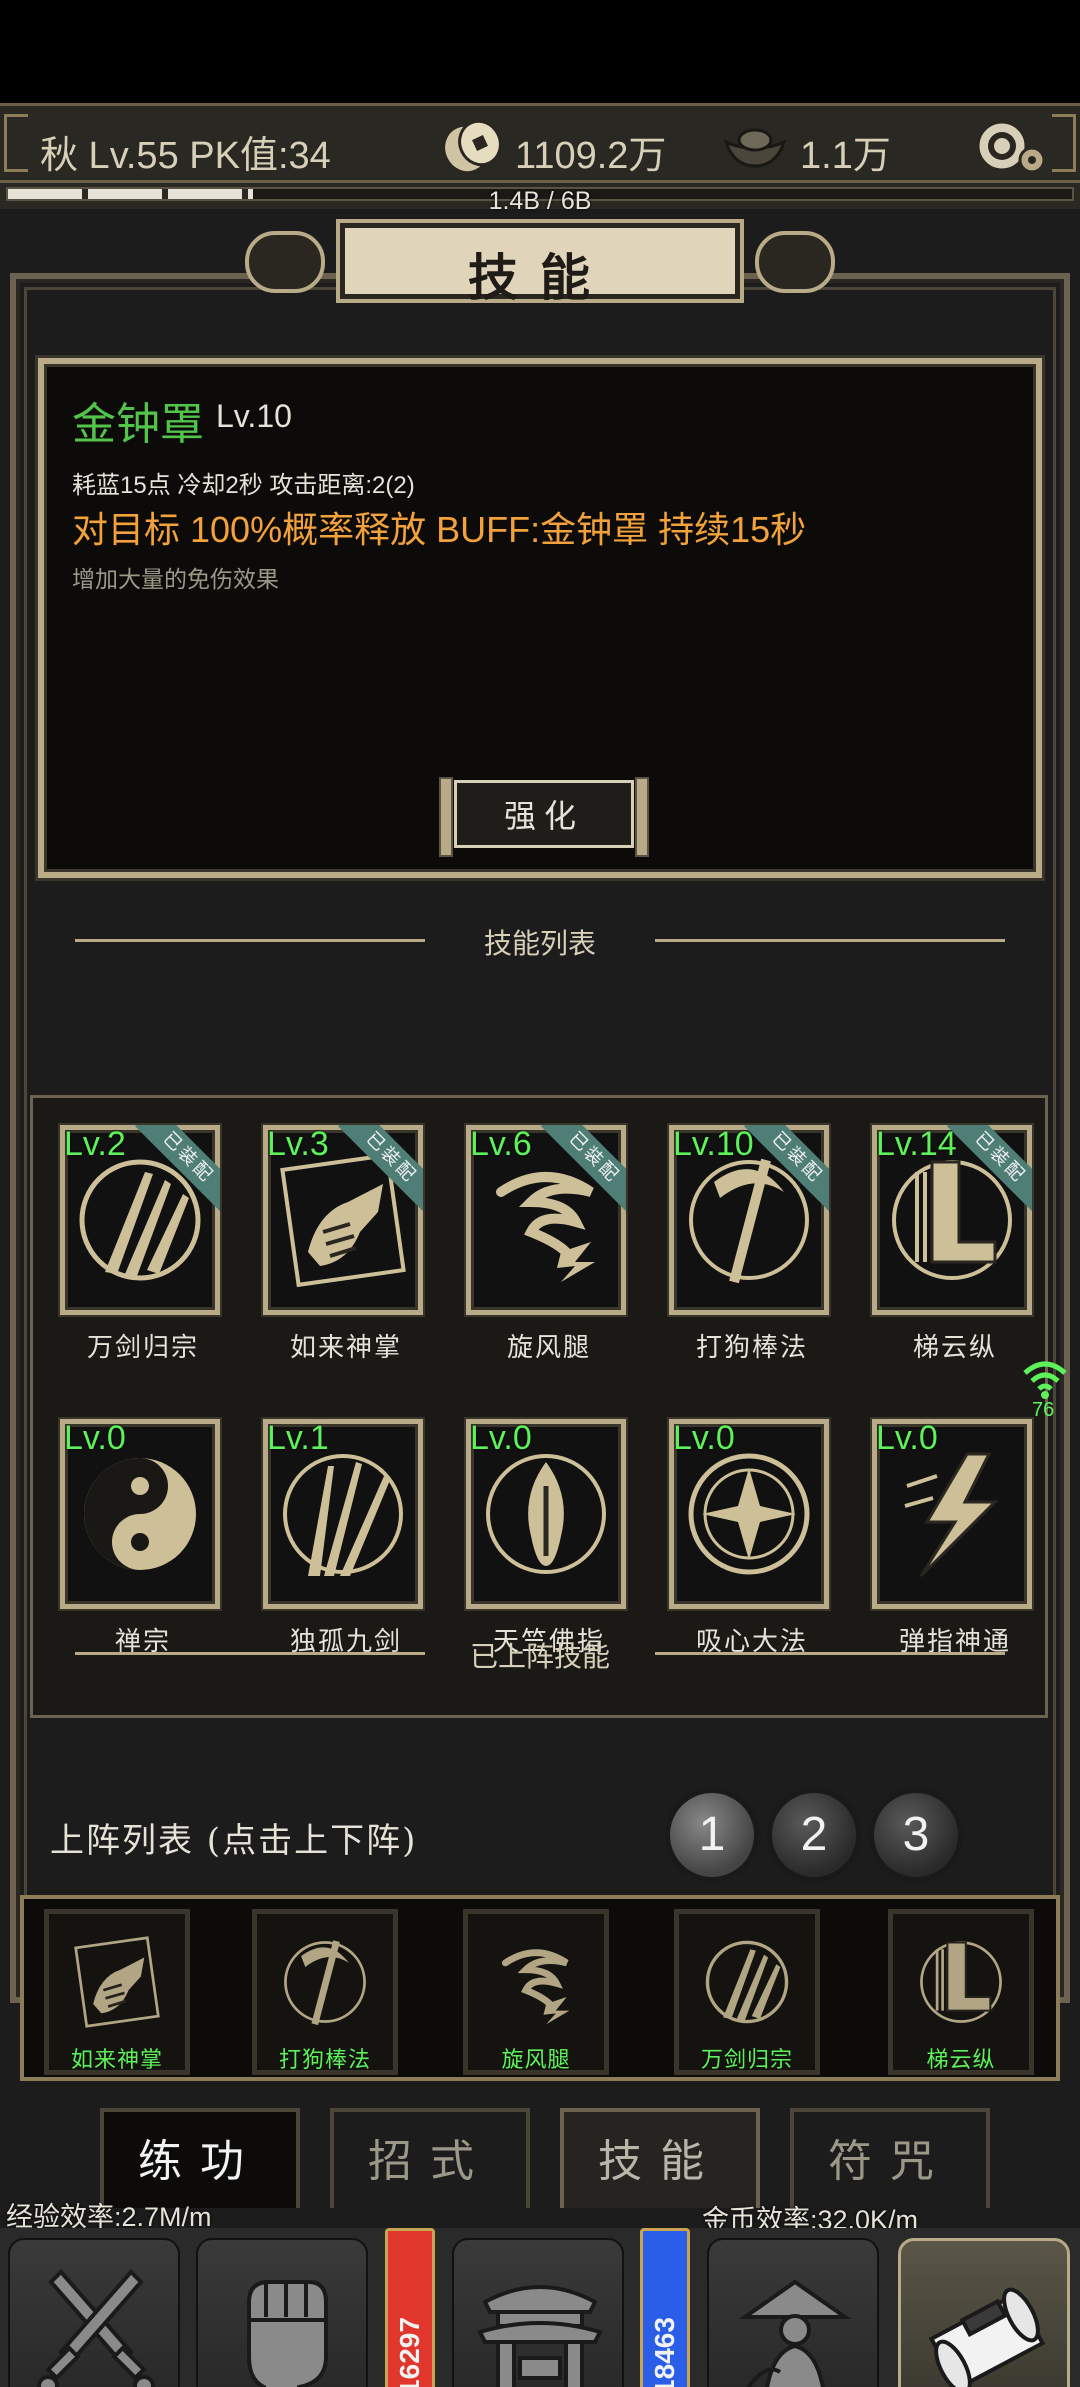  I want to click on lineup-title: 已上阵技能, so click(539, 1656).